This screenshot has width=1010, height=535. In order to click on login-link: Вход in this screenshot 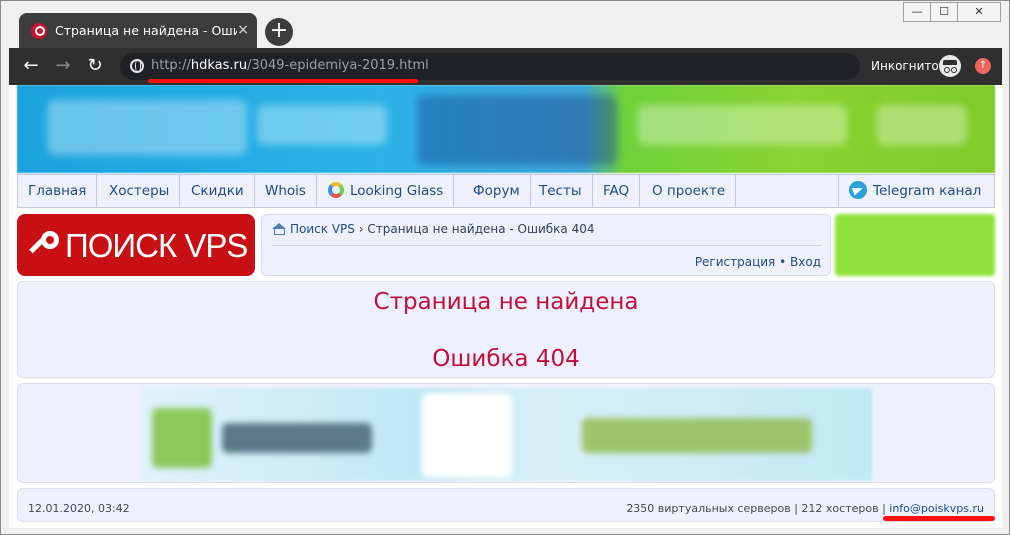, I will do `click(805, 262)`.